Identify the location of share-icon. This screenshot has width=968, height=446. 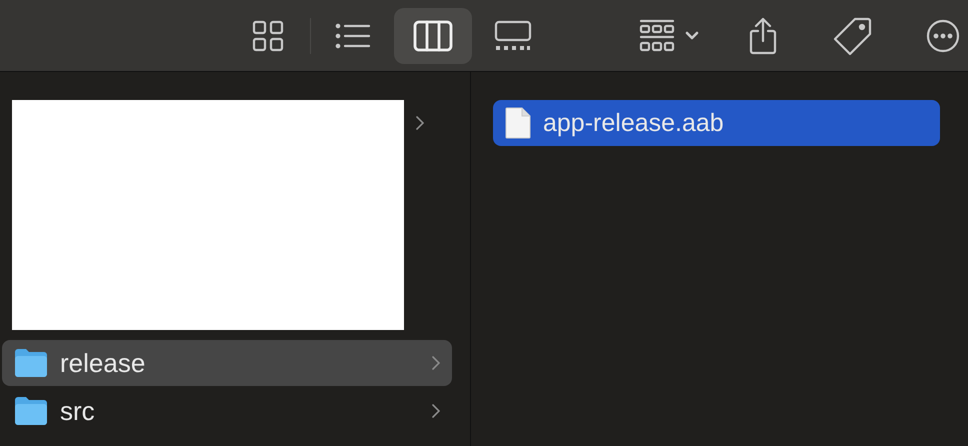
(763, 35).